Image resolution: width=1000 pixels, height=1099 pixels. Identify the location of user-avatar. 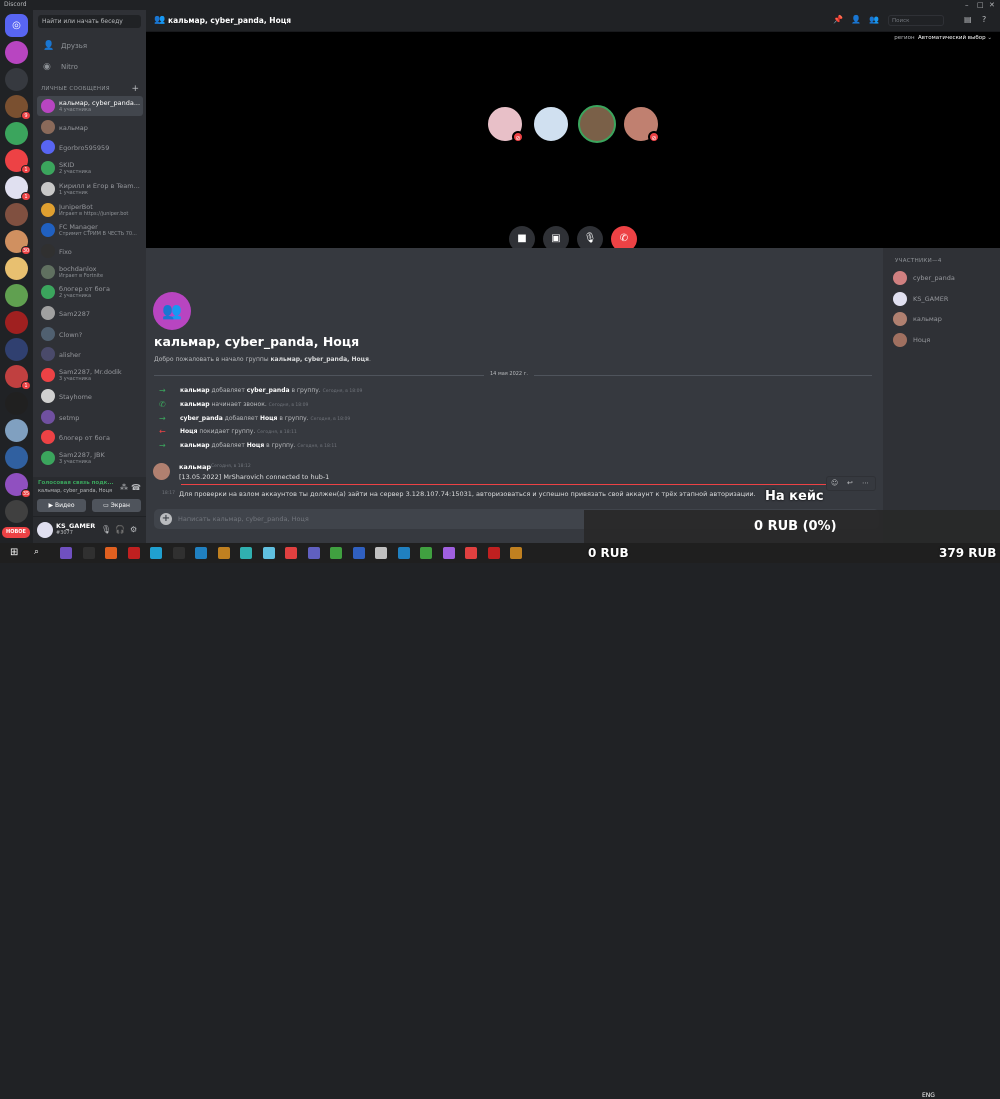
(45, 530).